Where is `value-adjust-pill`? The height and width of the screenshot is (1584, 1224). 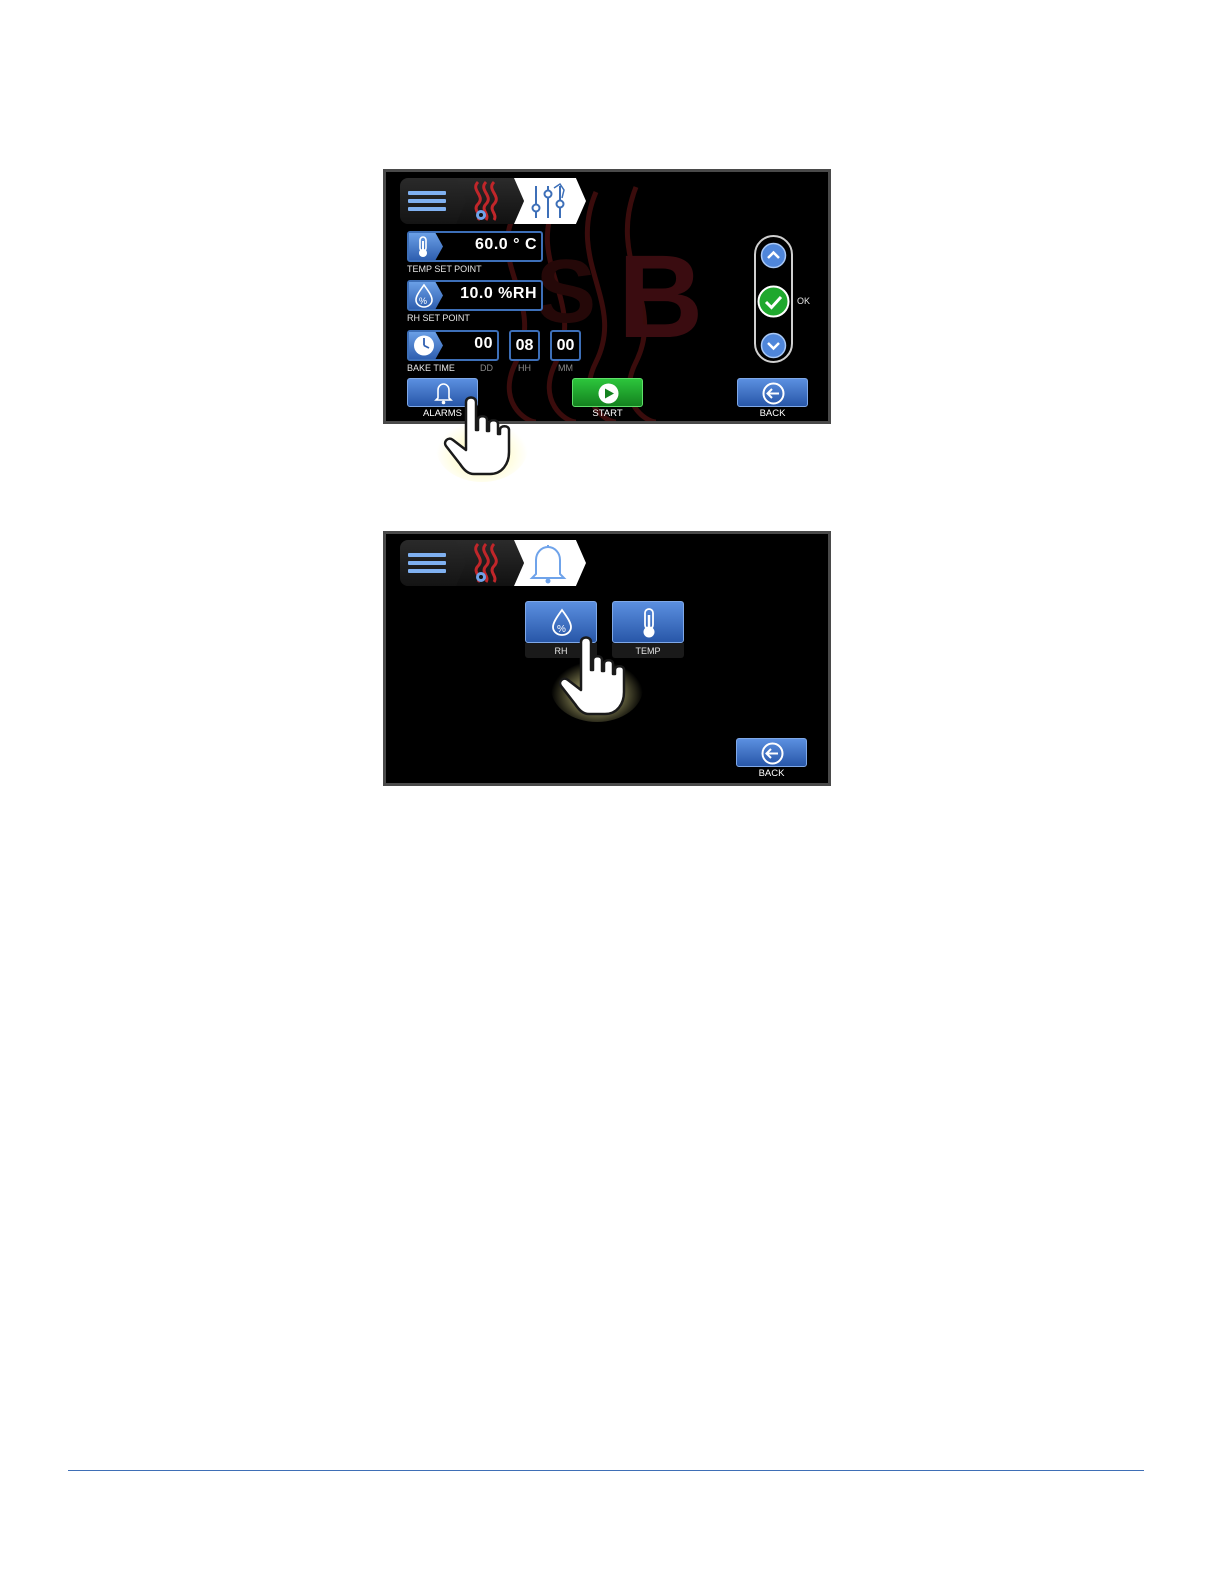 value-adjust-pill is located at coordinates (773, 299).